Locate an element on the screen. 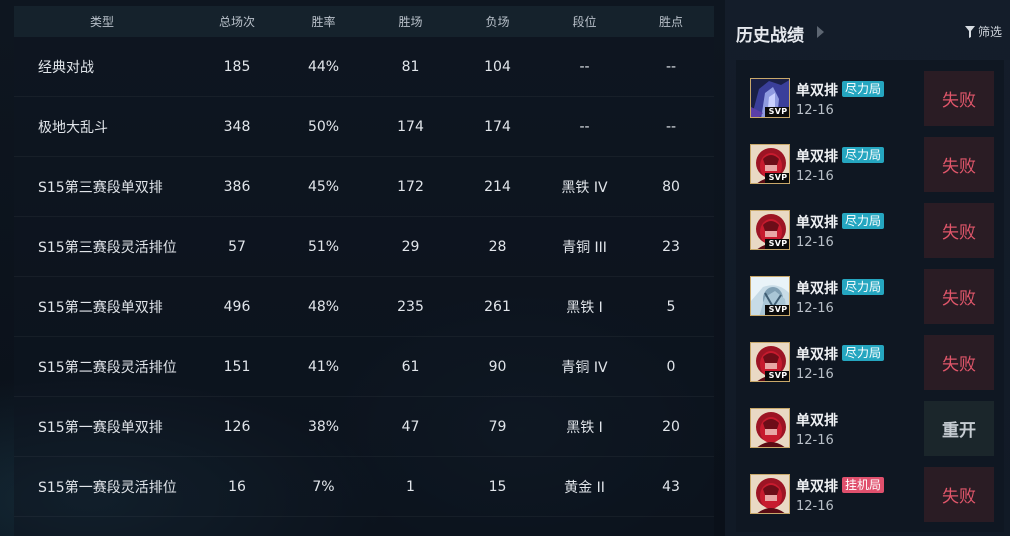 The width and height of the screenshot is (1010, 536). cell-tier: 青铜 III is located at coordinates (584, 247).